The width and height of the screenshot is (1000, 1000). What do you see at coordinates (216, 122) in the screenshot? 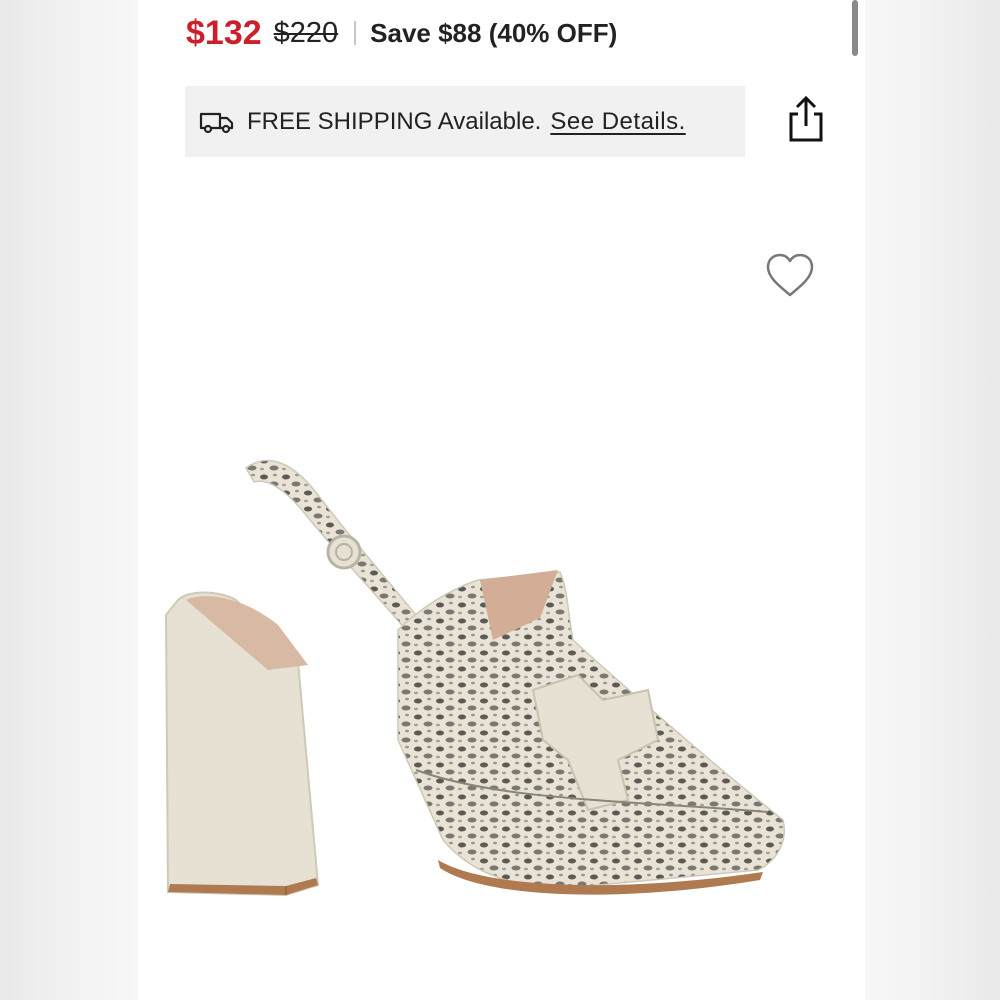
I see `truck-icon` at bounding box center [216, 122].